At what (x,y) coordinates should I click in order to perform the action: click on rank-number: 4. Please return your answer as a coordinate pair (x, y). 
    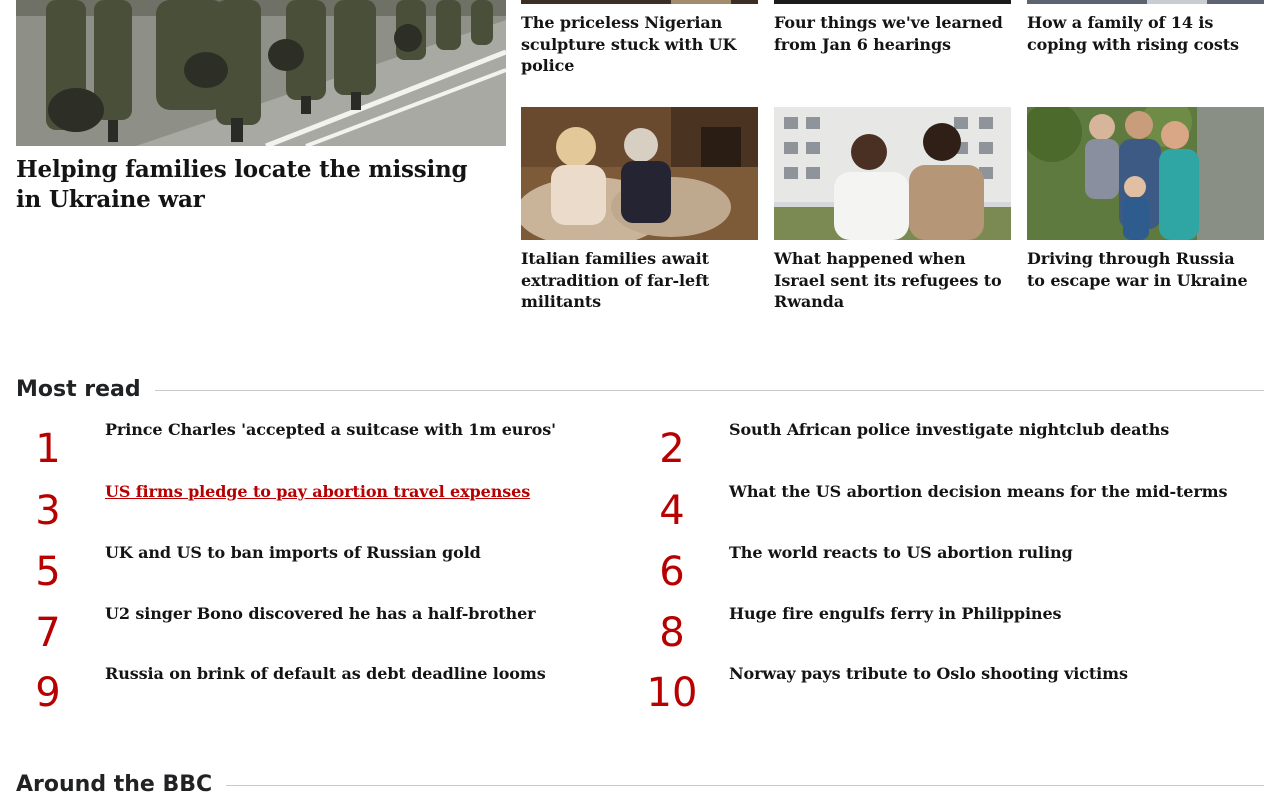
    Looking at the image, I should click on (672, 511).